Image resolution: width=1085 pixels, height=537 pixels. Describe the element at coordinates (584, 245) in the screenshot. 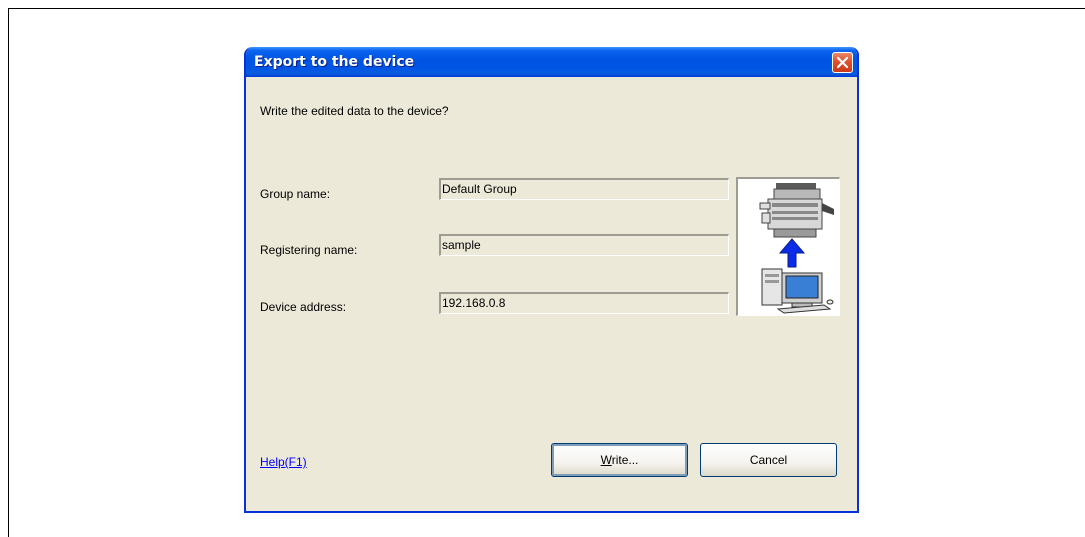

I see `registering-name-field: sample` at that location.